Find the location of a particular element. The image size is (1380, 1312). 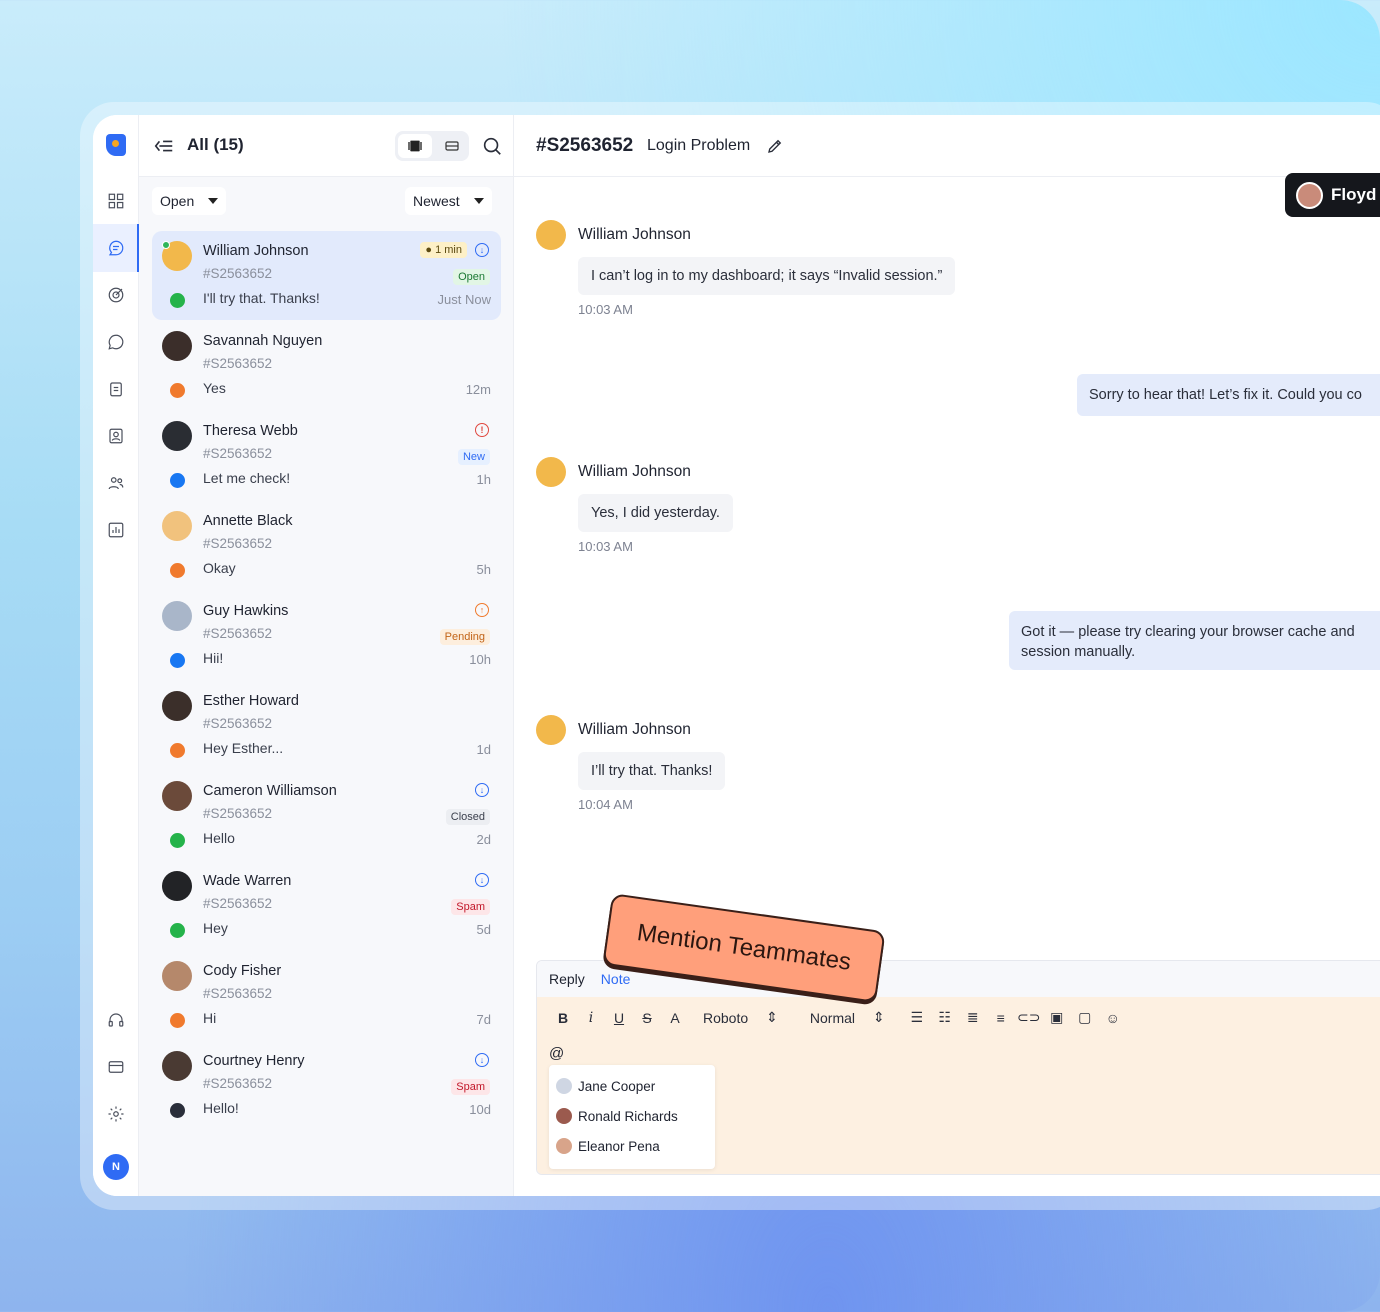

agent-name: Floyd I is located at coordinates (1355, 194).